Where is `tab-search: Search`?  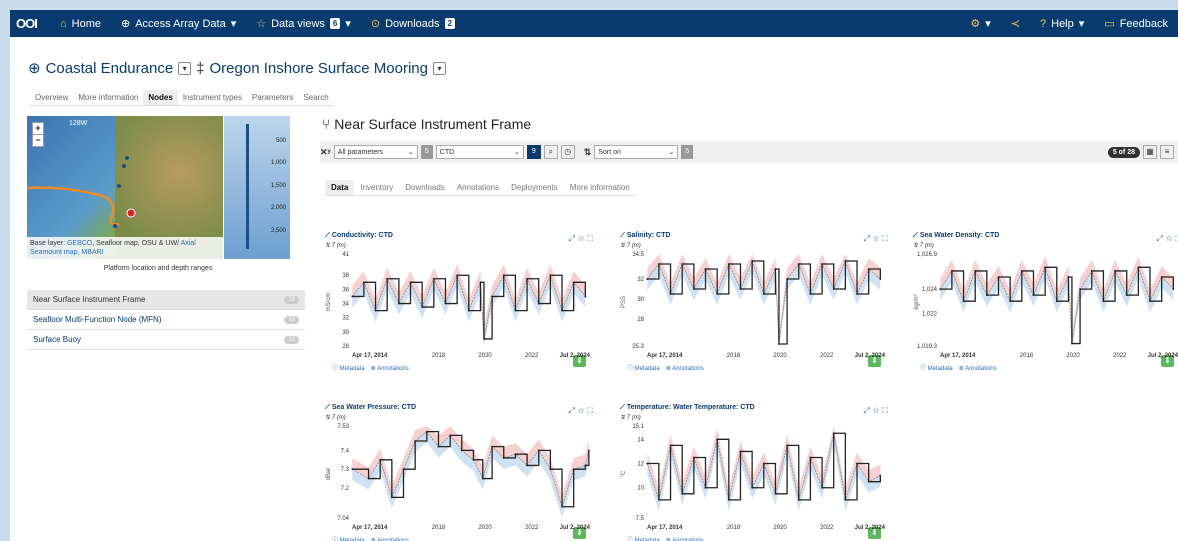 tab-search: Search is located at coordinates (315, 97).